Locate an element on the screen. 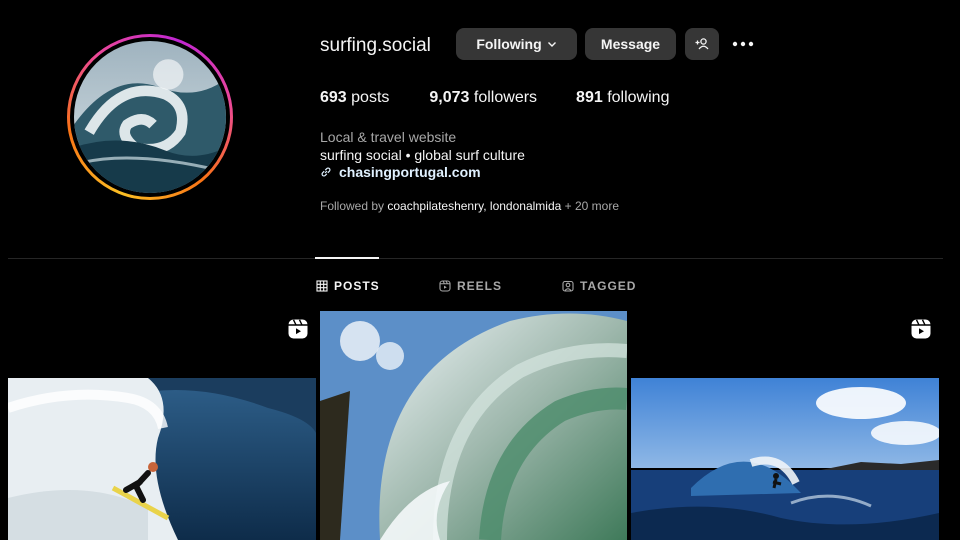  posts-stat: 693 posts is located at coordinates (354, 98).